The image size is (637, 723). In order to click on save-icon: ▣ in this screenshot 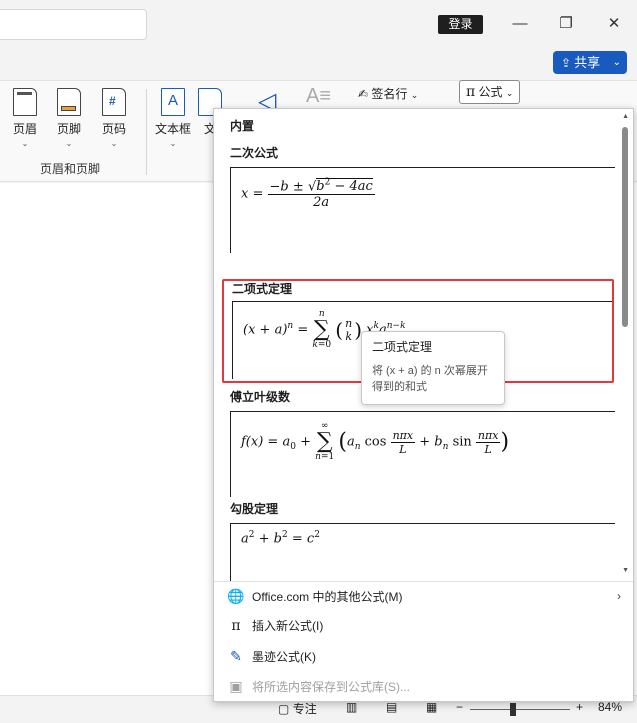, I will do `click(236, 686)`.